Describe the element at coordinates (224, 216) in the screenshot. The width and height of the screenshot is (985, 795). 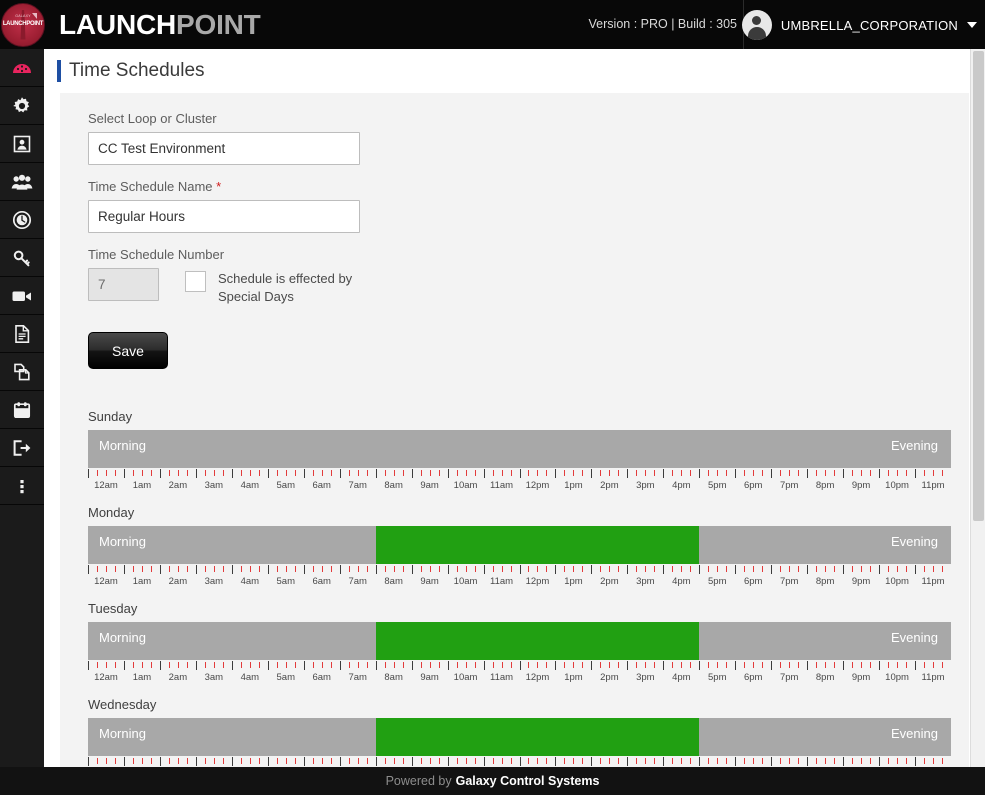
I see `schedule-name-input` at that location.